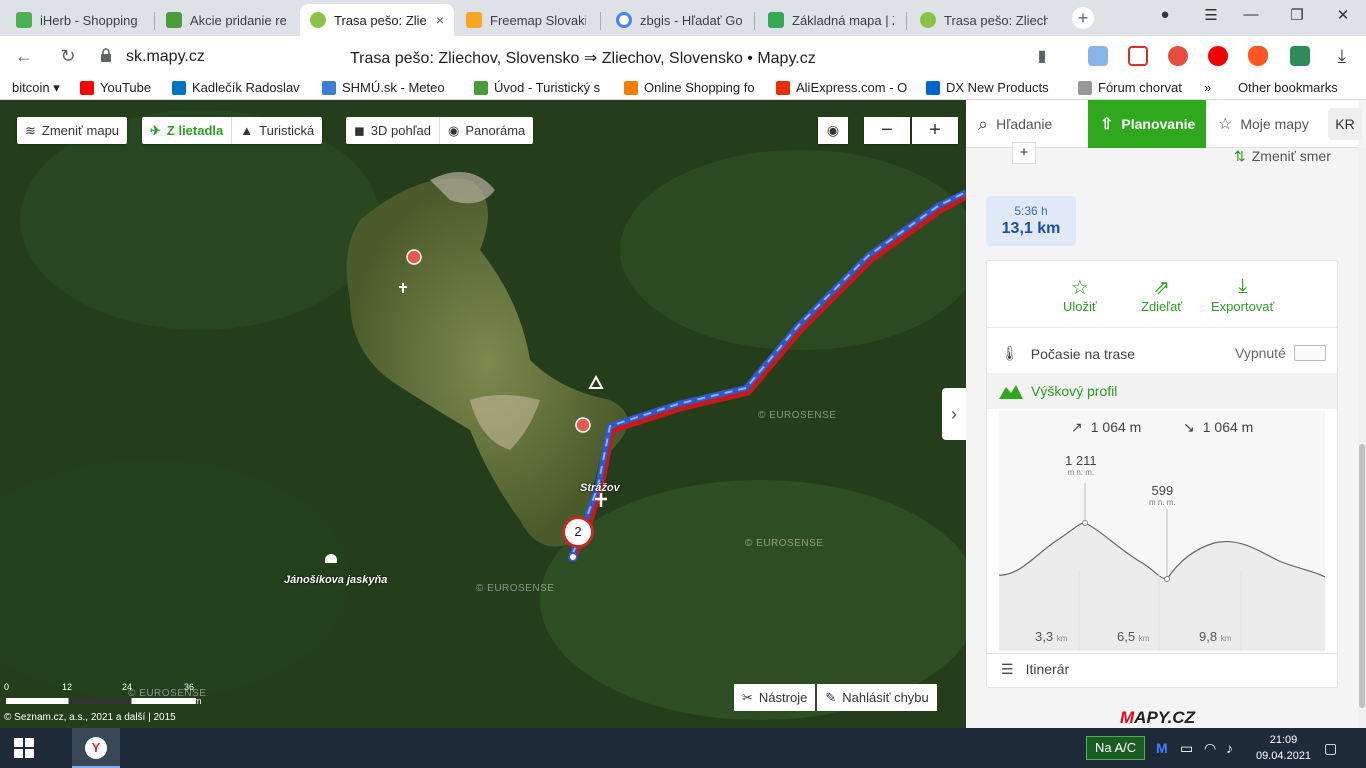 The height and width of the screenshot is (768, 1366). Describe the element at coordinates (1134, 87) in the screenshot. I see `bookmark-forum: Fórum chorvat` at that location.